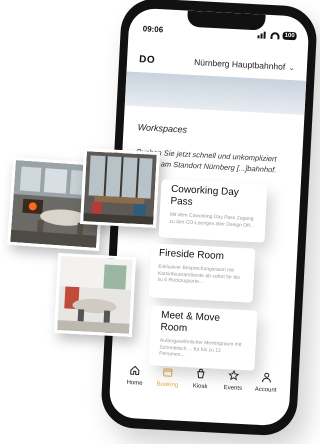  I want to click on account-icon, so click(266, 377).